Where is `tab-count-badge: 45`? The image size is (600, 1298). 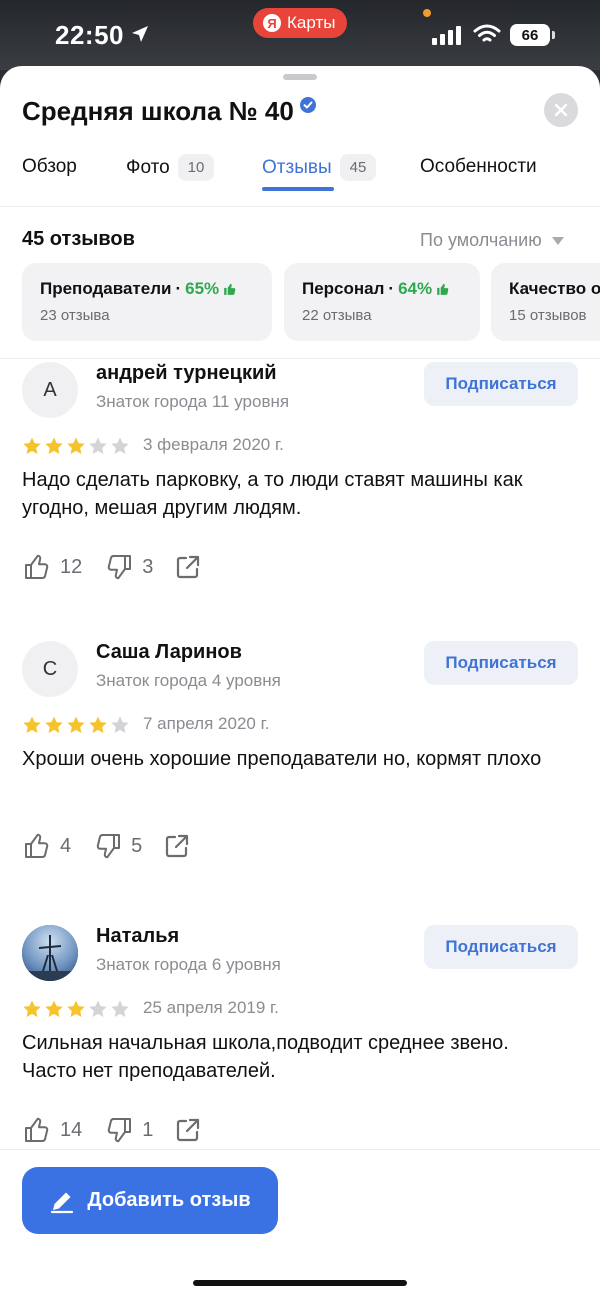
tab-count-badge: 45 is located at coordinates (358, 167).